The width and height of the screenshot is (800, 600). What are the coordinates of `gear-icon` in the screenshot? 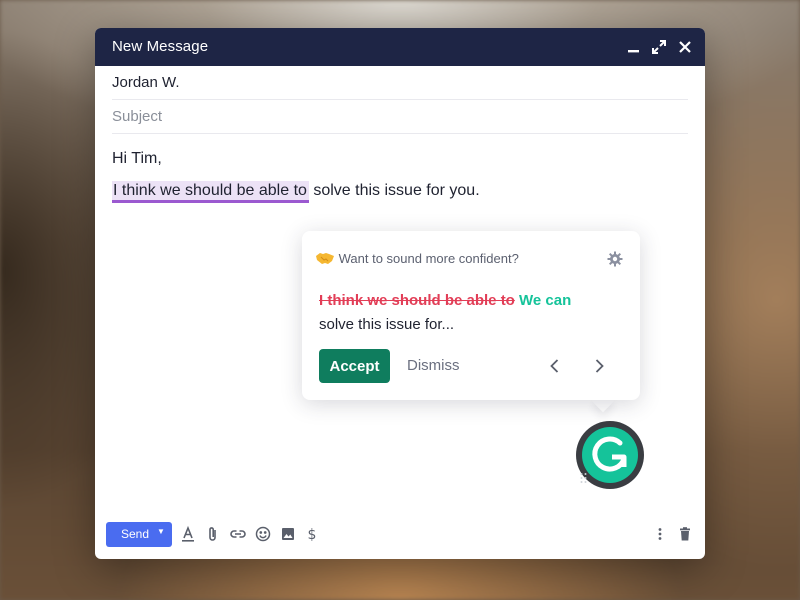 It's located at (615, 259).